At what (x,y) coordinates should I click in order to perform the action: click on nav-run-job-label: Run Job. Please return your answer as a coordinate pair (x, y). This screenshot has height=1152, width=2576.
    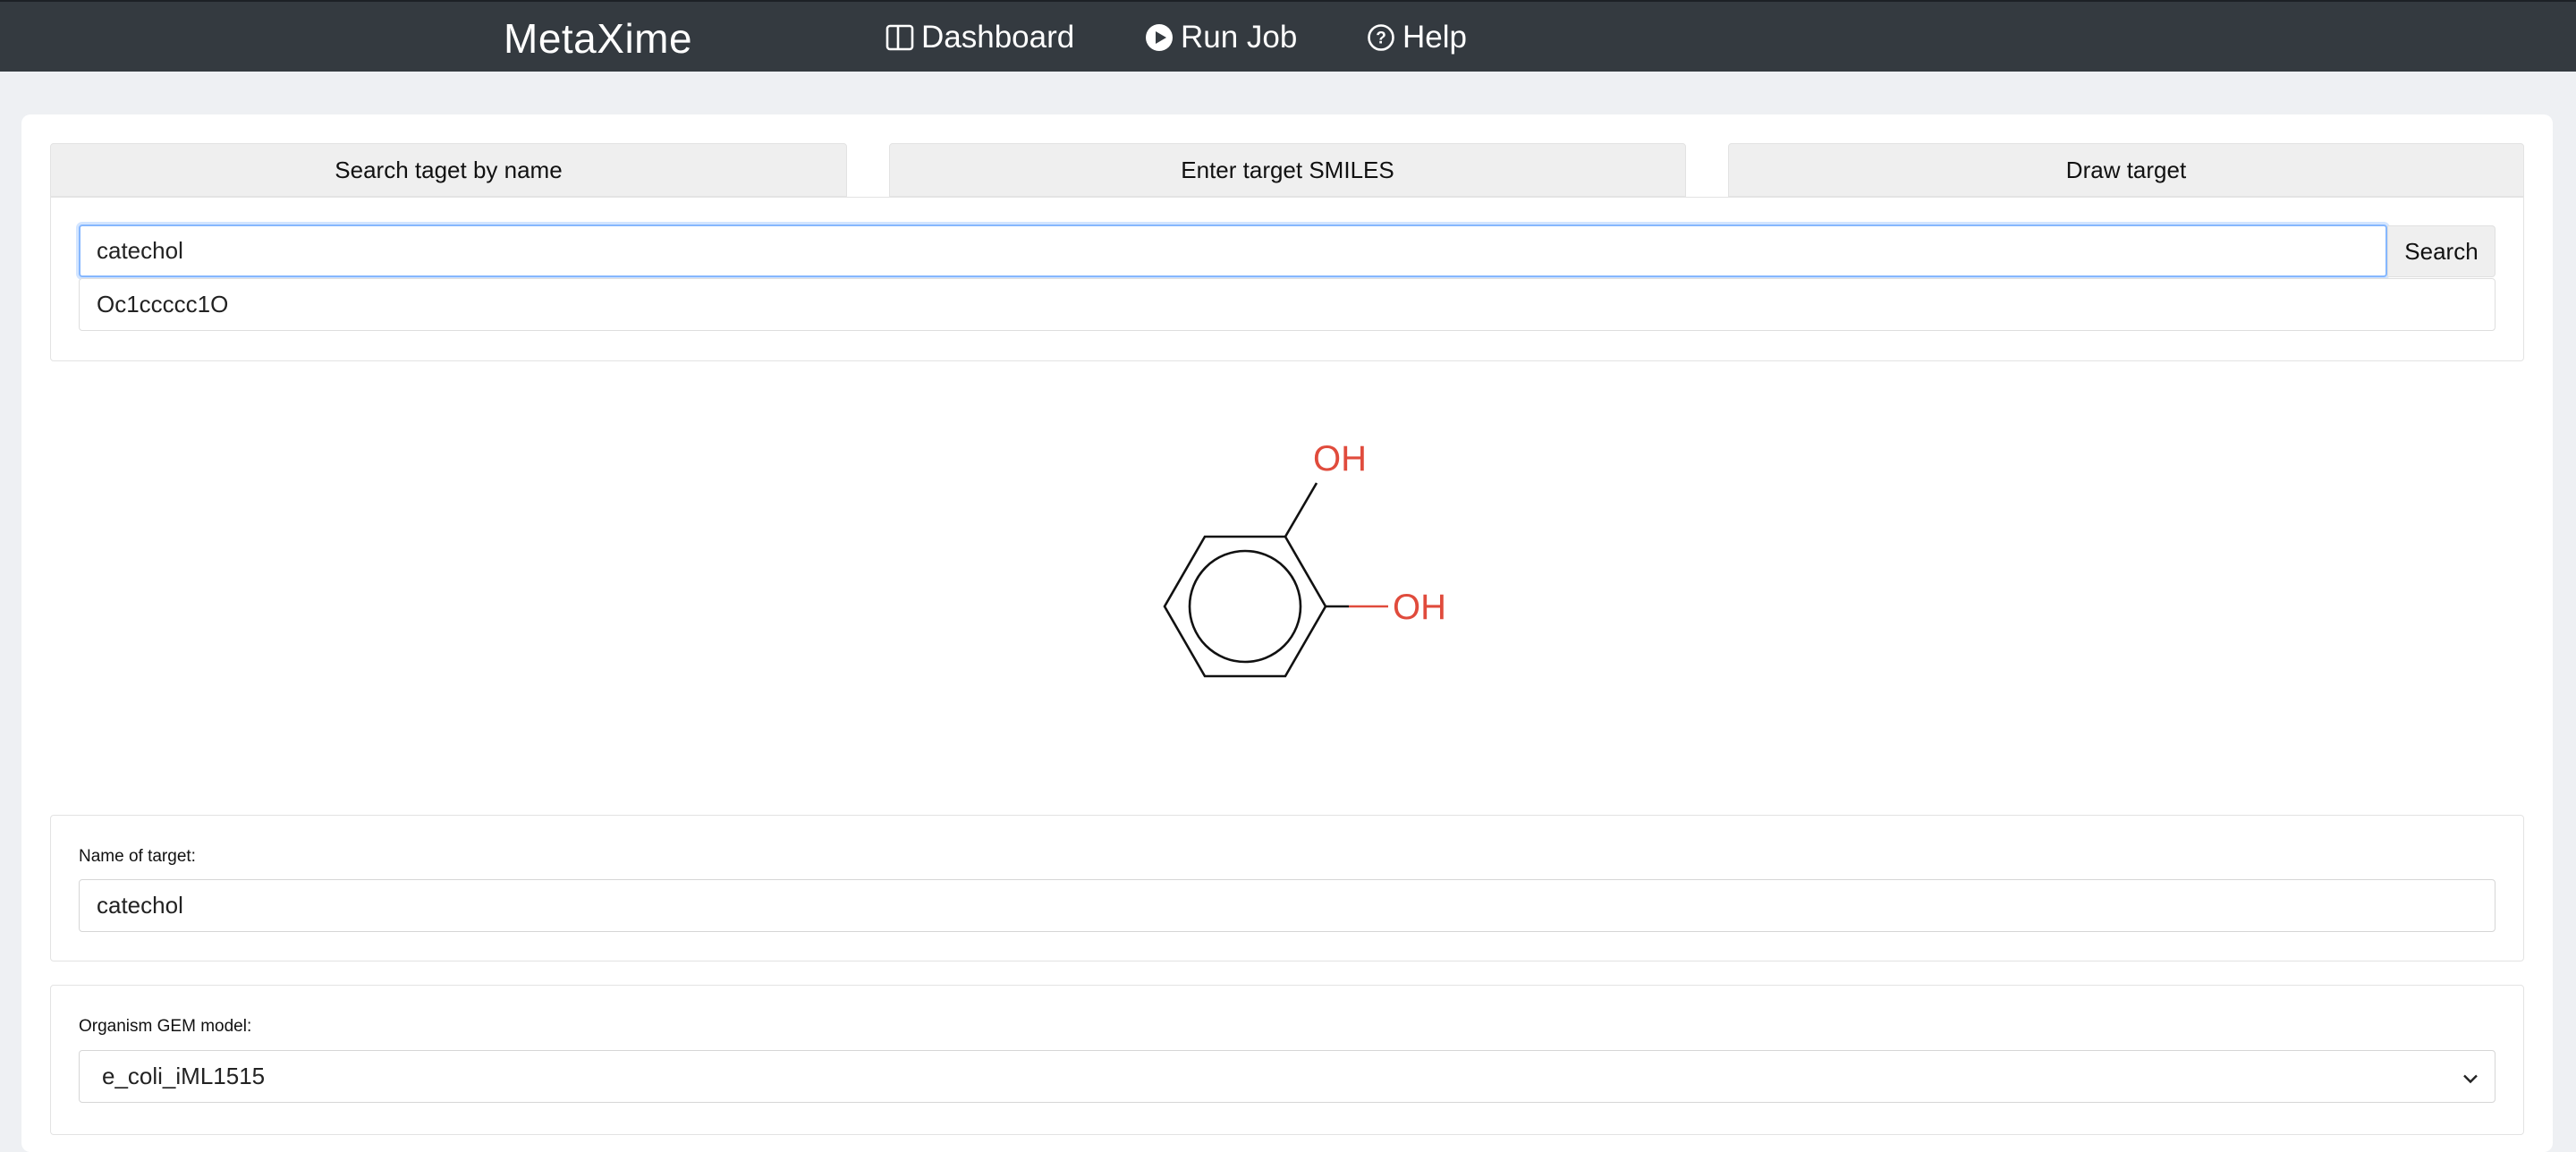
    Looking at the image, I should click on (1239, 37).